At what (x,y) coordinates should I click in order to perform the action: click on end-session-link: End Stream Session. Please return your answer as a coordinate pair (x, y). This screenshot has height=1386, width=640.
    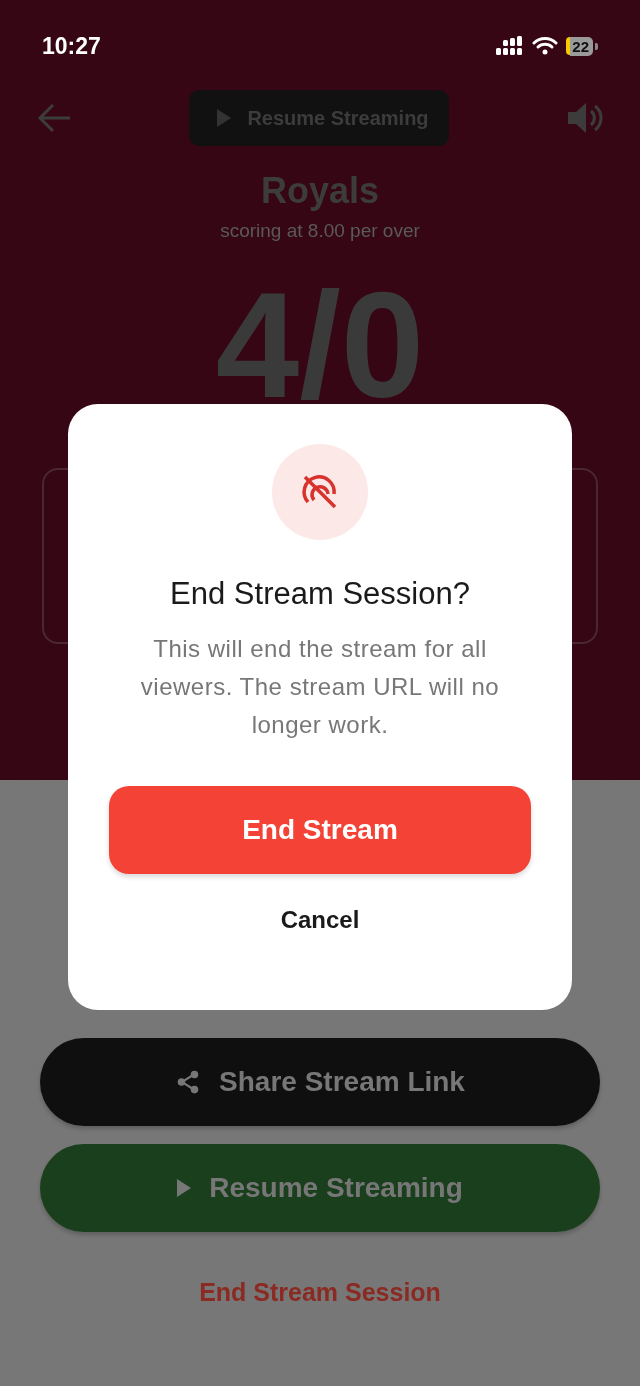
    Looking at the image, I should click on (320, 1292).